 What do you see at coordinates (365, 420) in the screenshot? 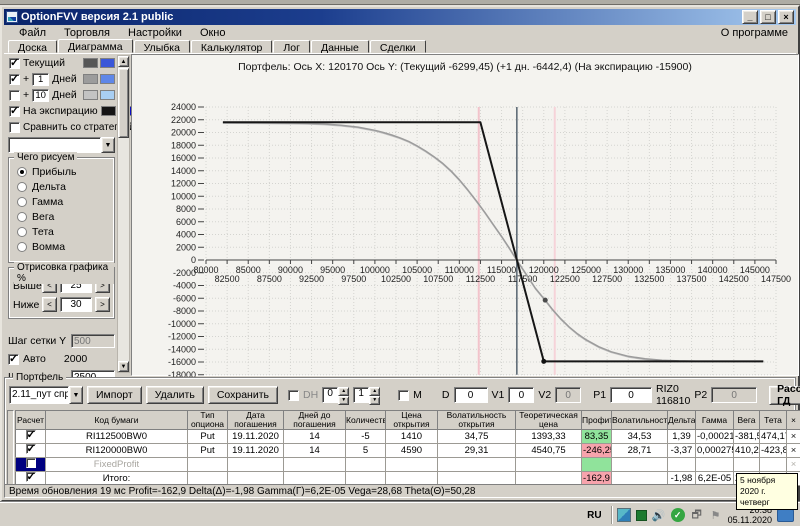
I see `col-header-5: Количество` at bounding box center [365, 420].